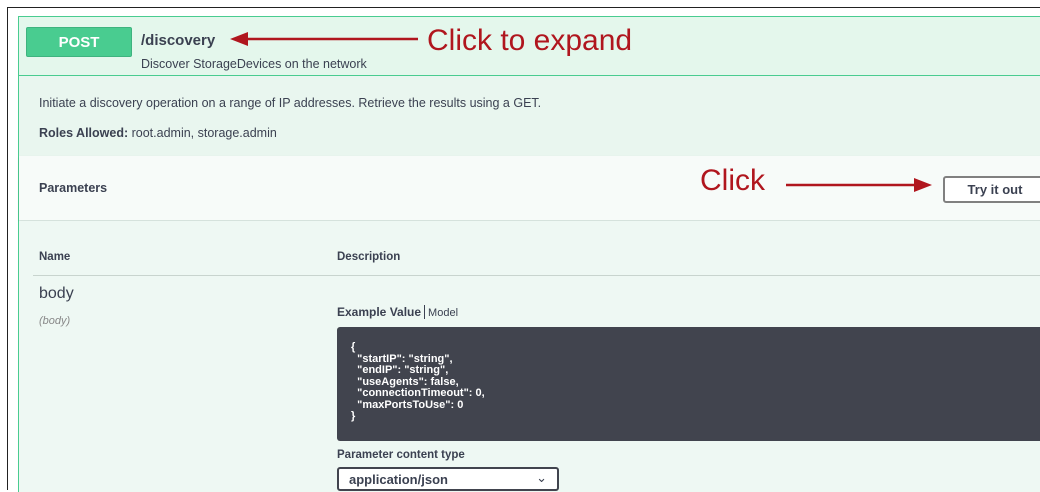  I want to click on arrow-right-icon, so click(923, 185).